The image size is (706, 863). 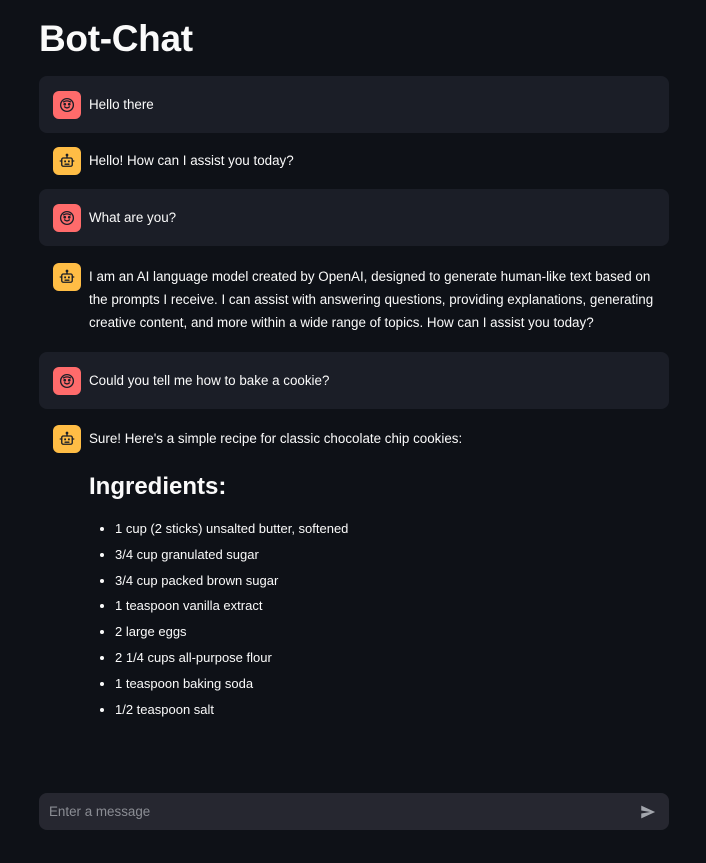 I want to click on message-text: Could you tell me how to bake a cookie?, so click(x=209, y=380).